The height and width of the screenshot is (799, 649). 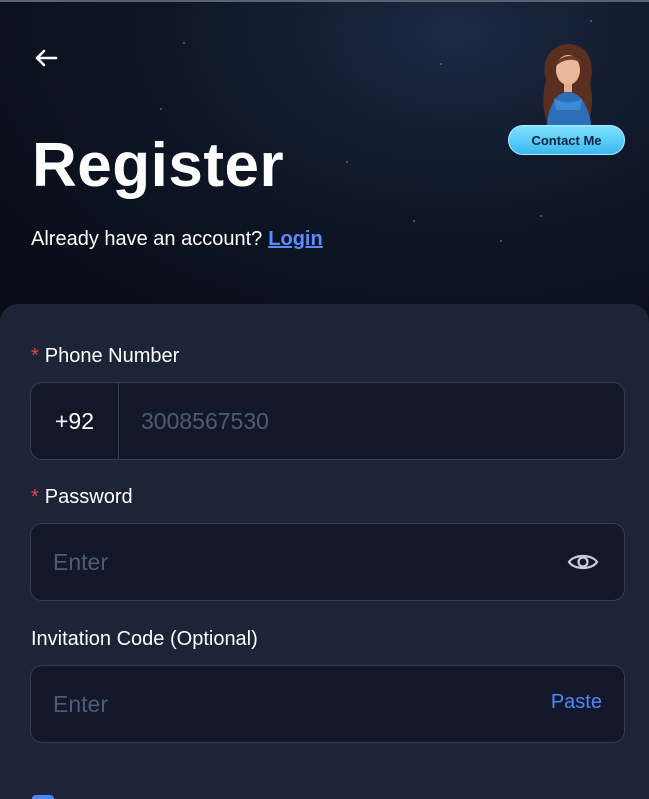 What do you see at coordinates (376, 421) in the screenshot?
I see `phone-input` at bounding box center [376, 421].